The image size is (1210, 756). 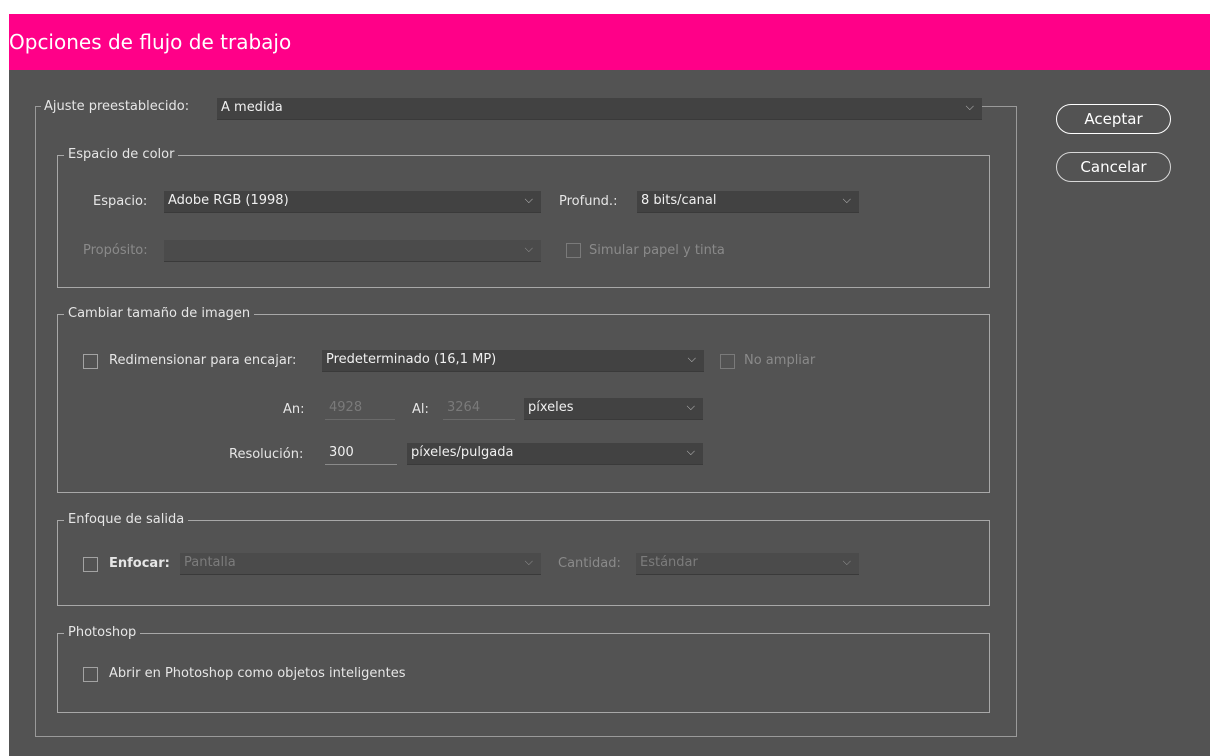 I want to click on image-size-title: Cambiar tamaño de imagen, so click(x=159, y=314).